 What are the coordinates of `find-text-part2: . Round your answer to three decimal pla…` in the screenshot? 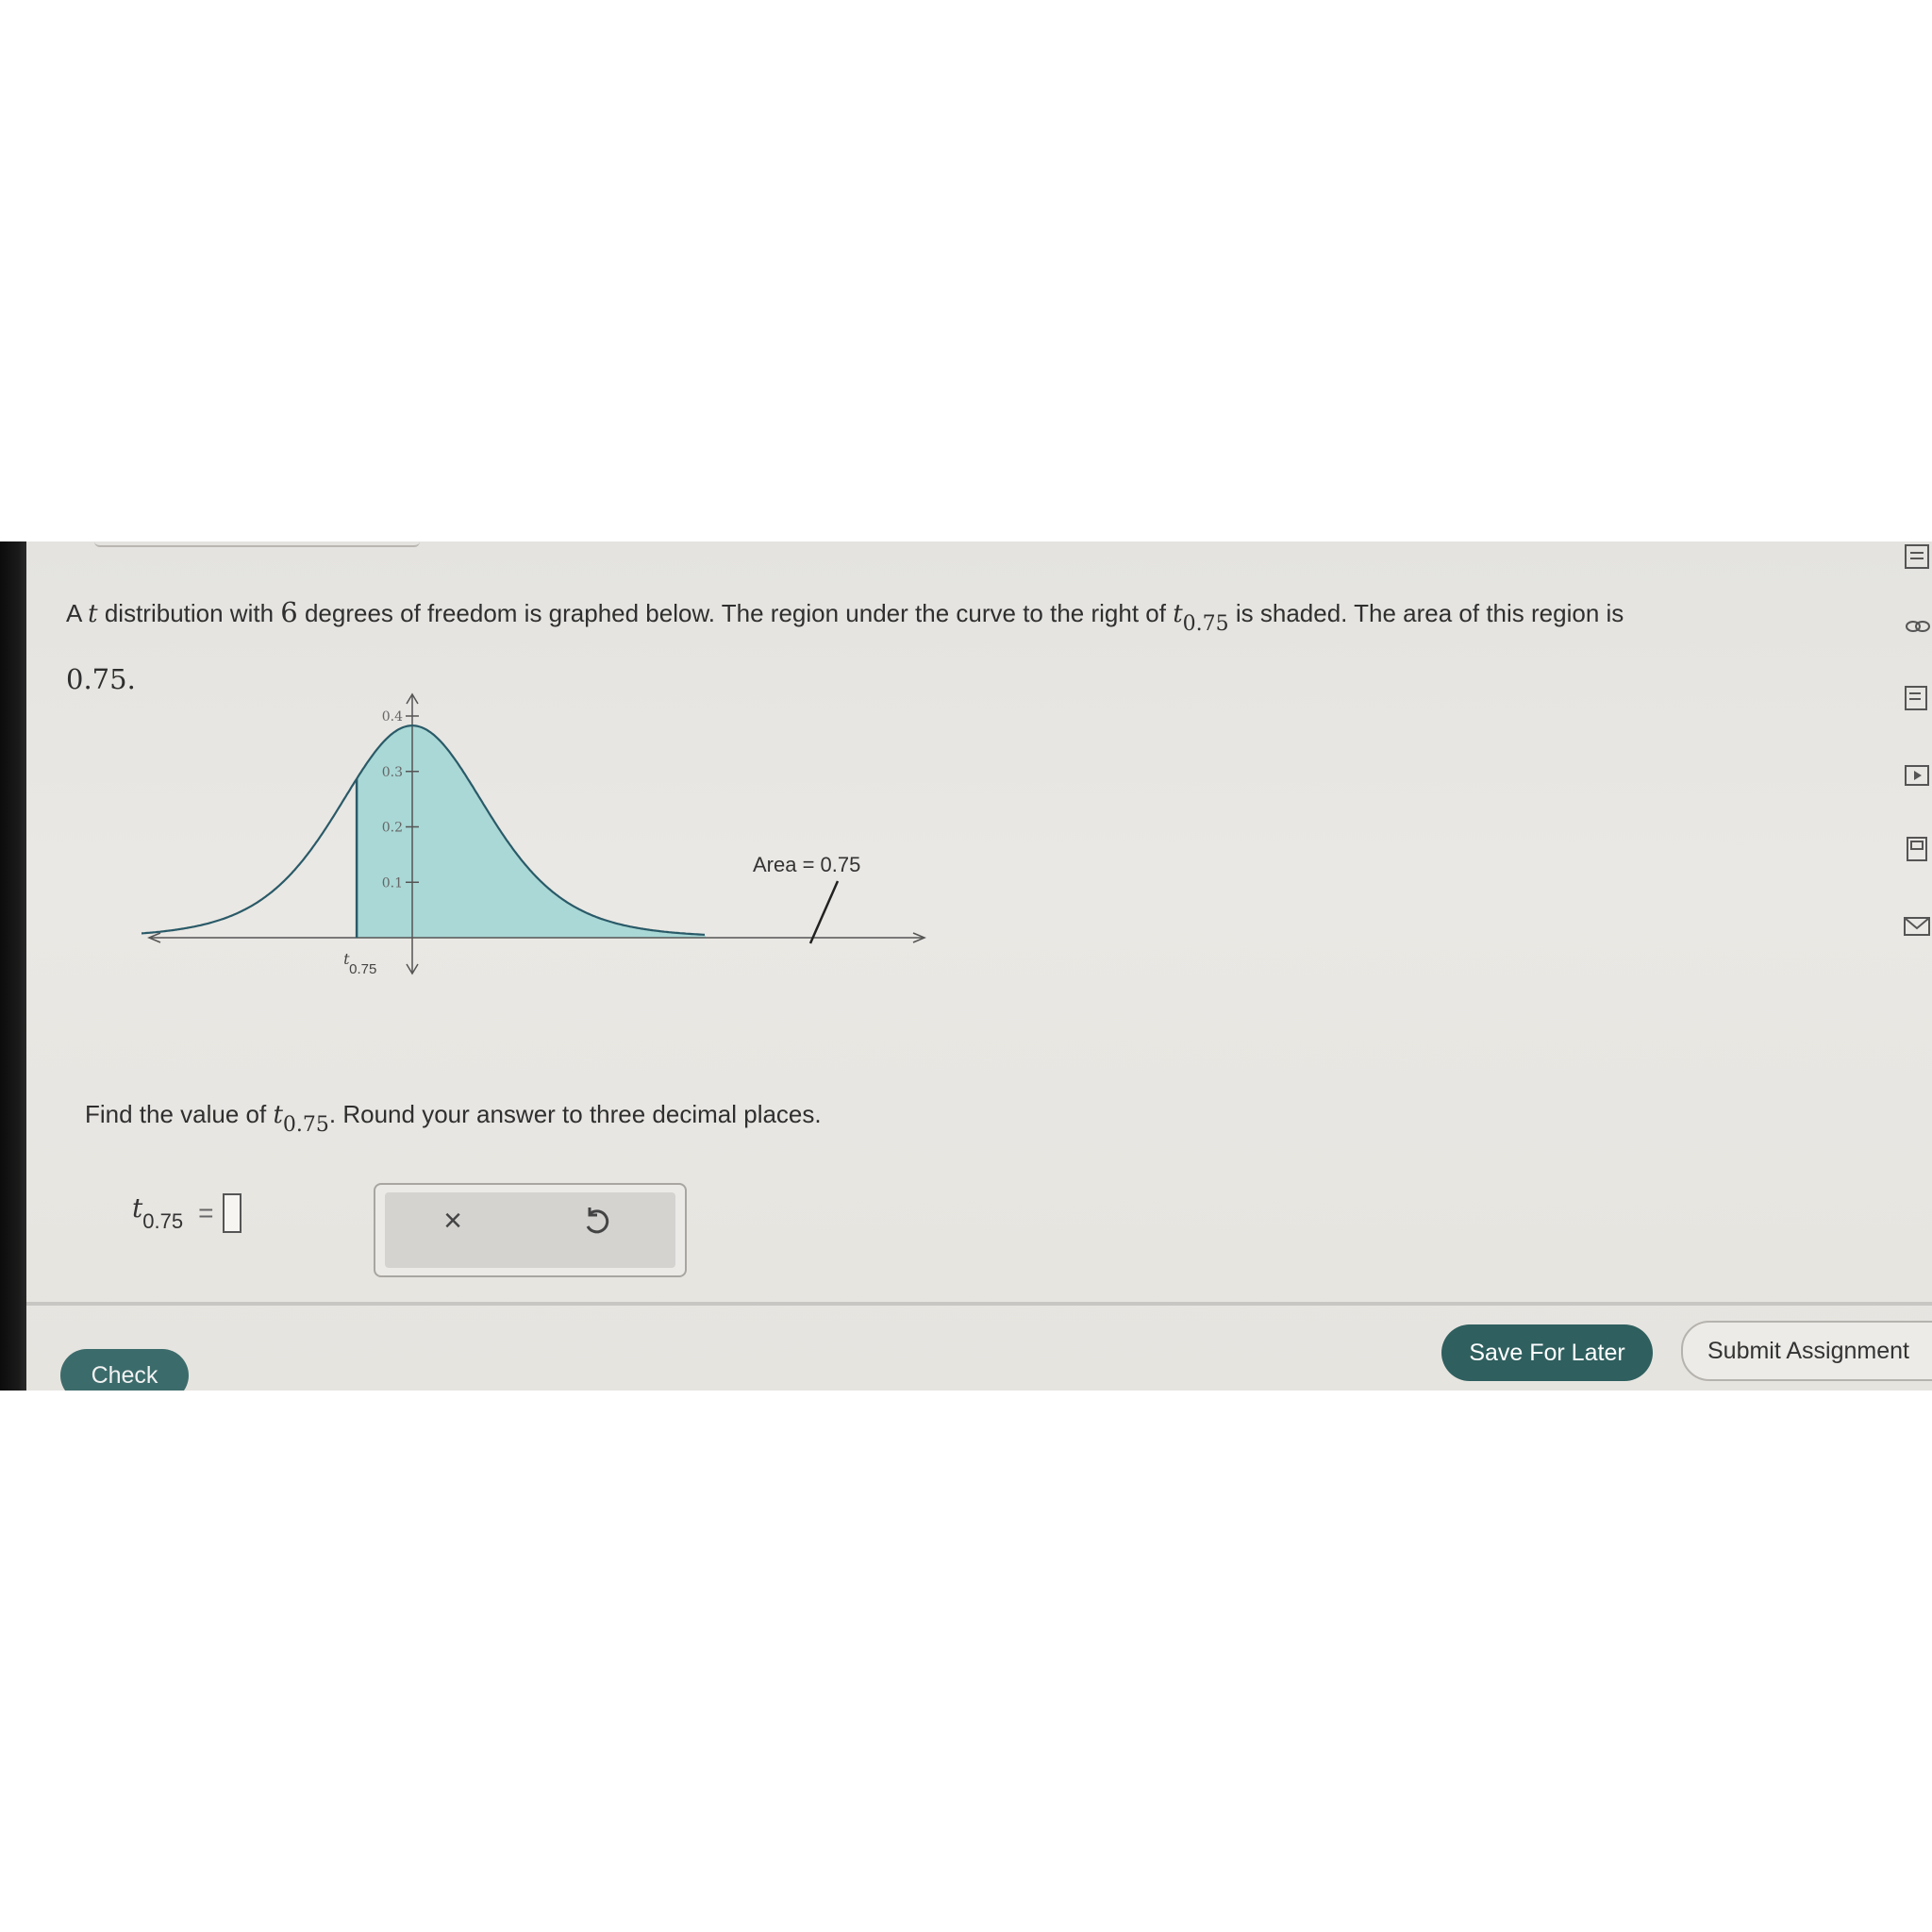 It's located at (575, 1114).